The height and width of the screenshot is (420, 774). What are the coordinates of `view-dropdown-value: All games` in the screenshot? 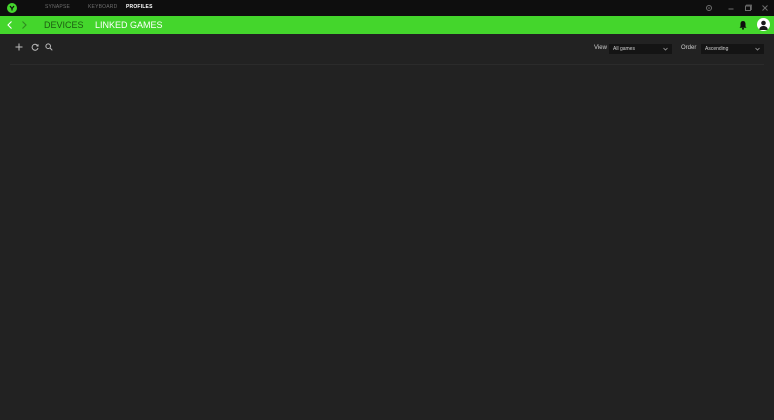 It's located at (624, 49).